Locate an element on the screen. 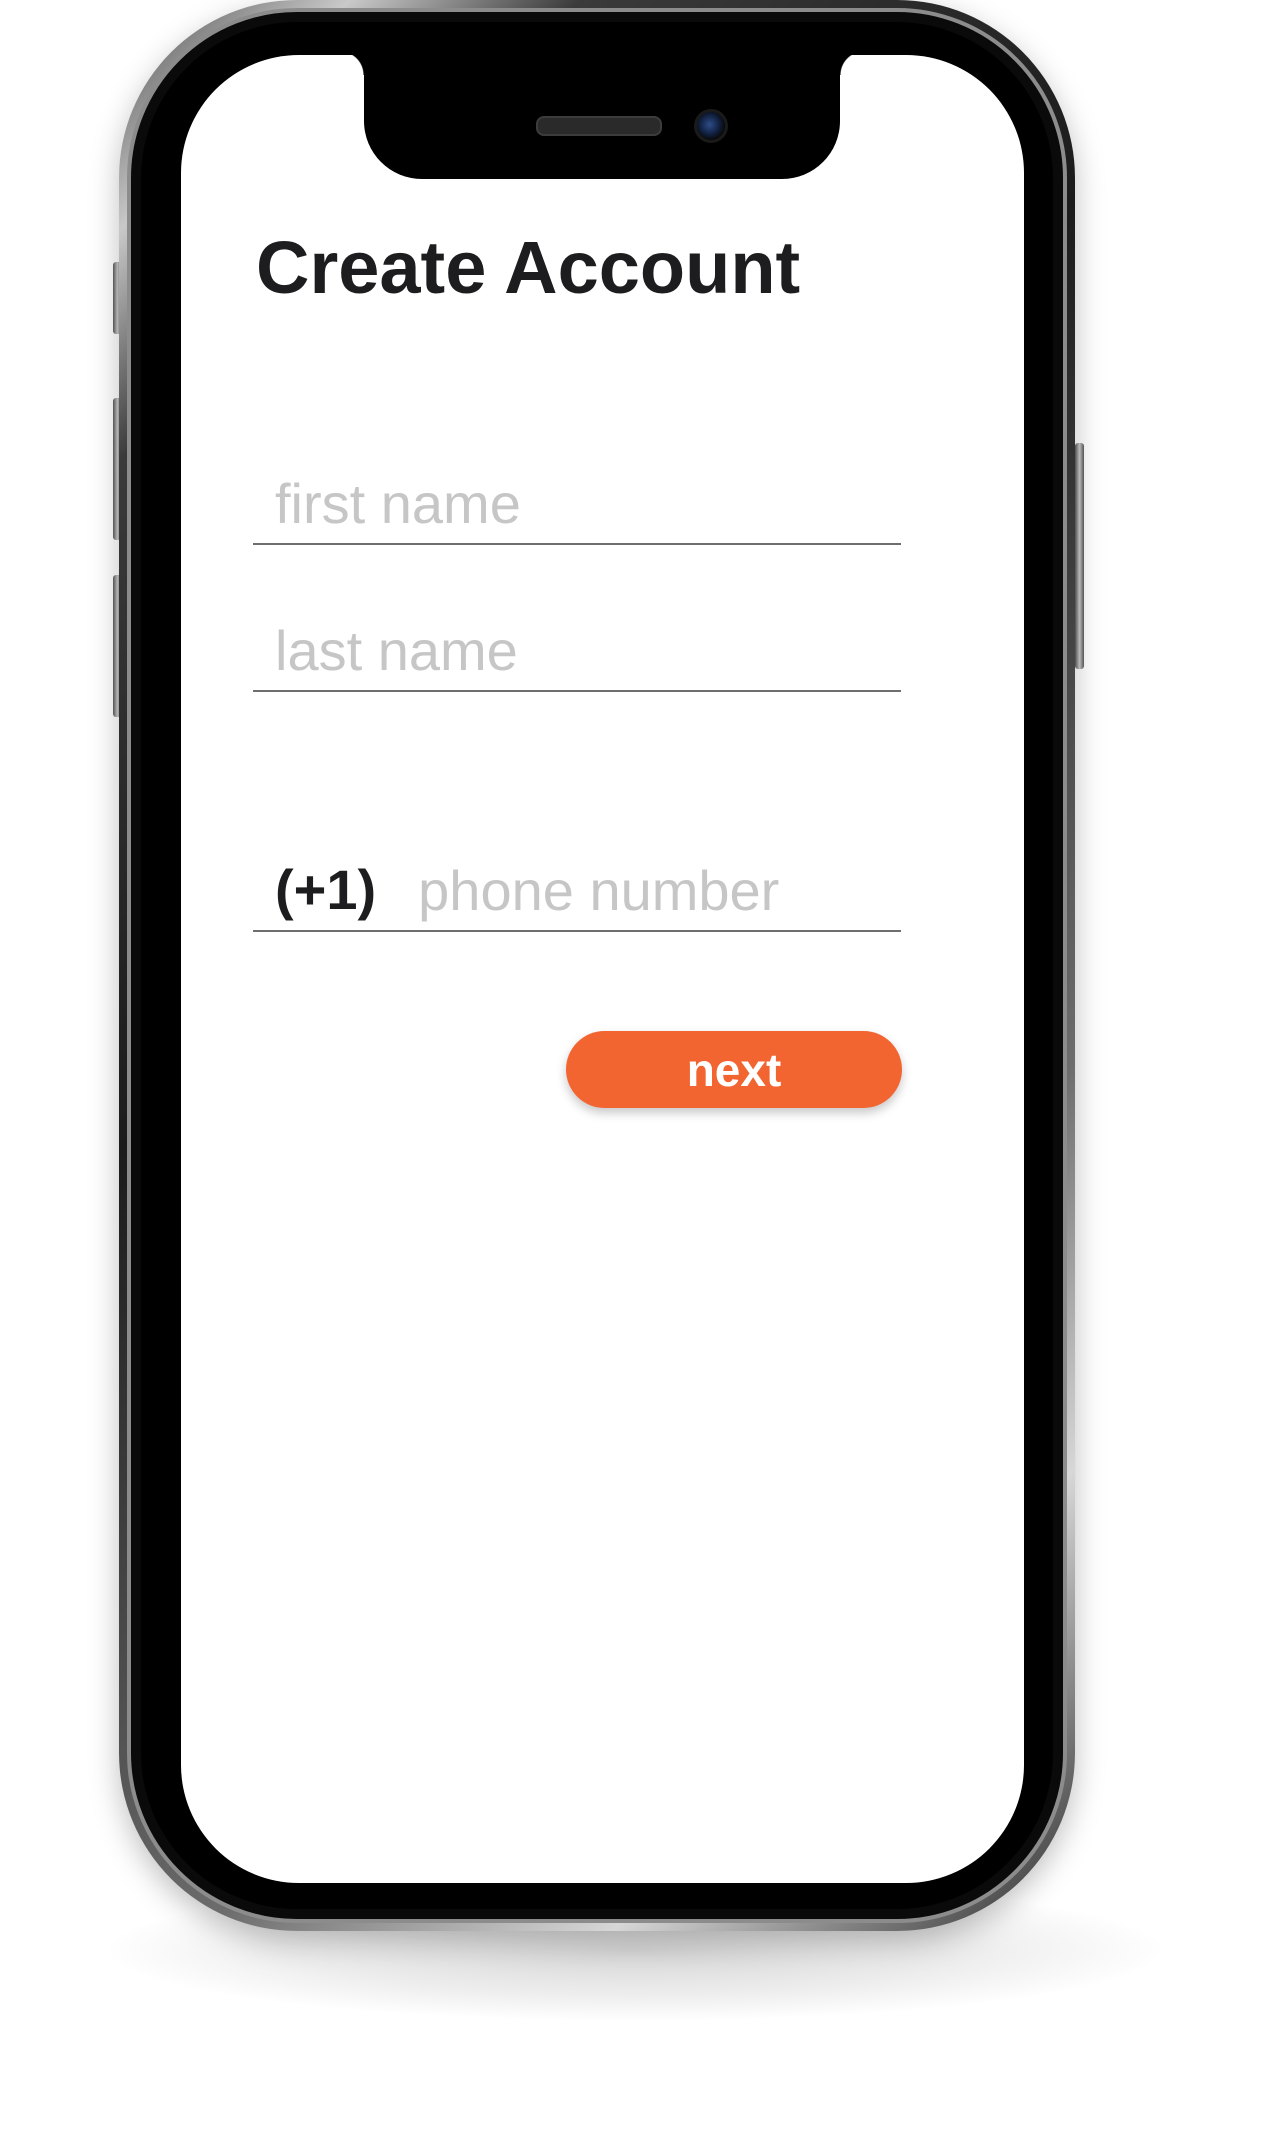  power-button is located at coordinates (1079, 556).